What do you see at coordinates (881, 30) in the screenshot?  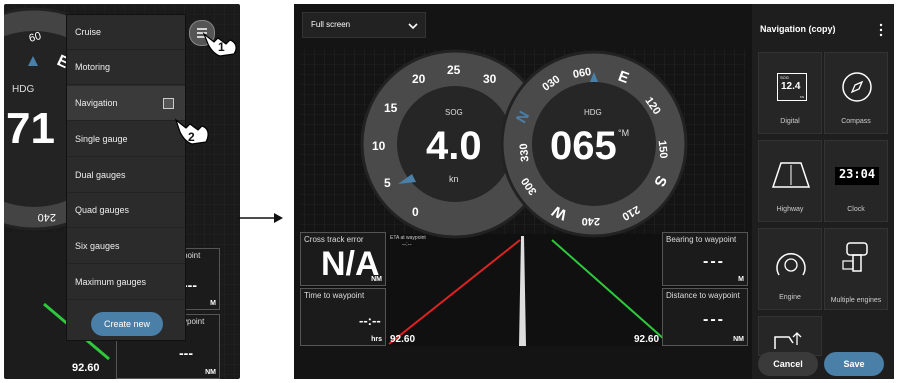 I see `more-options-icon` at bounding box center [881, 30].